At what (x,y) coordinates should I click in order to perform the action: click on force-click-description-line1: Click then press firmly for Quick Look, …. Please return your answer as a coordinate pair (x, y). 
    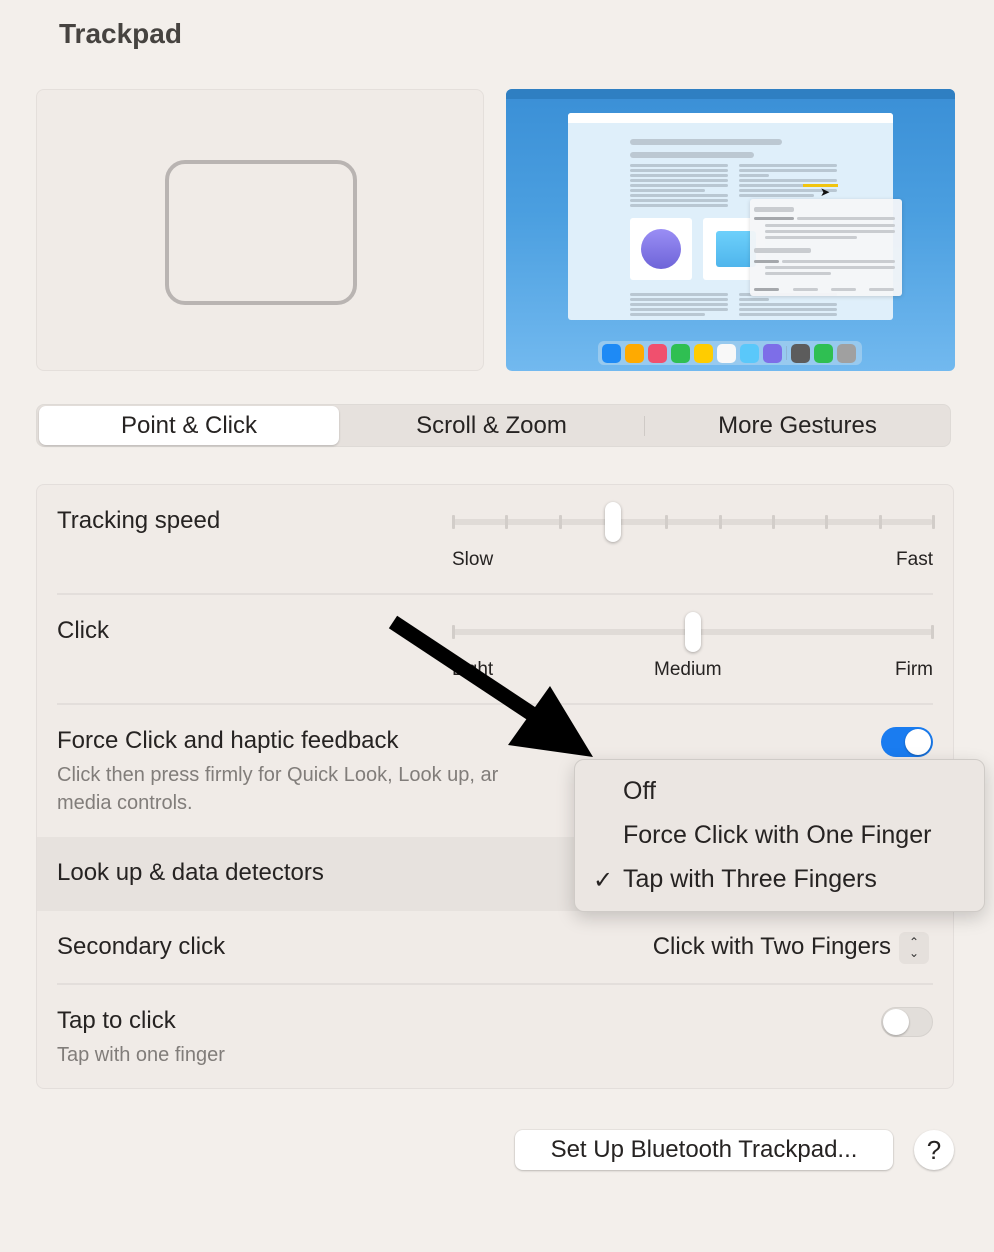
    Looking at the image, I should click on (278, 775).